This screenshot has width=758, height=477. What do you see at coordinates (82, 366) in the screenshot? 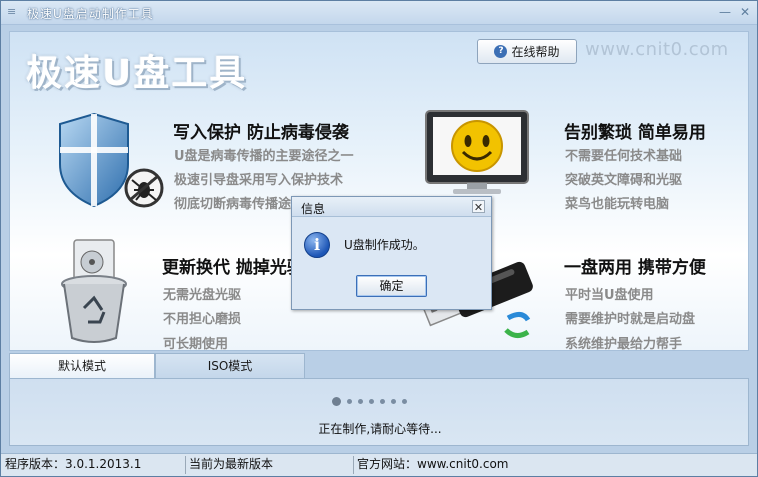
I see `tab-default-mode: 默认模式` at bounding box center [82, 366].